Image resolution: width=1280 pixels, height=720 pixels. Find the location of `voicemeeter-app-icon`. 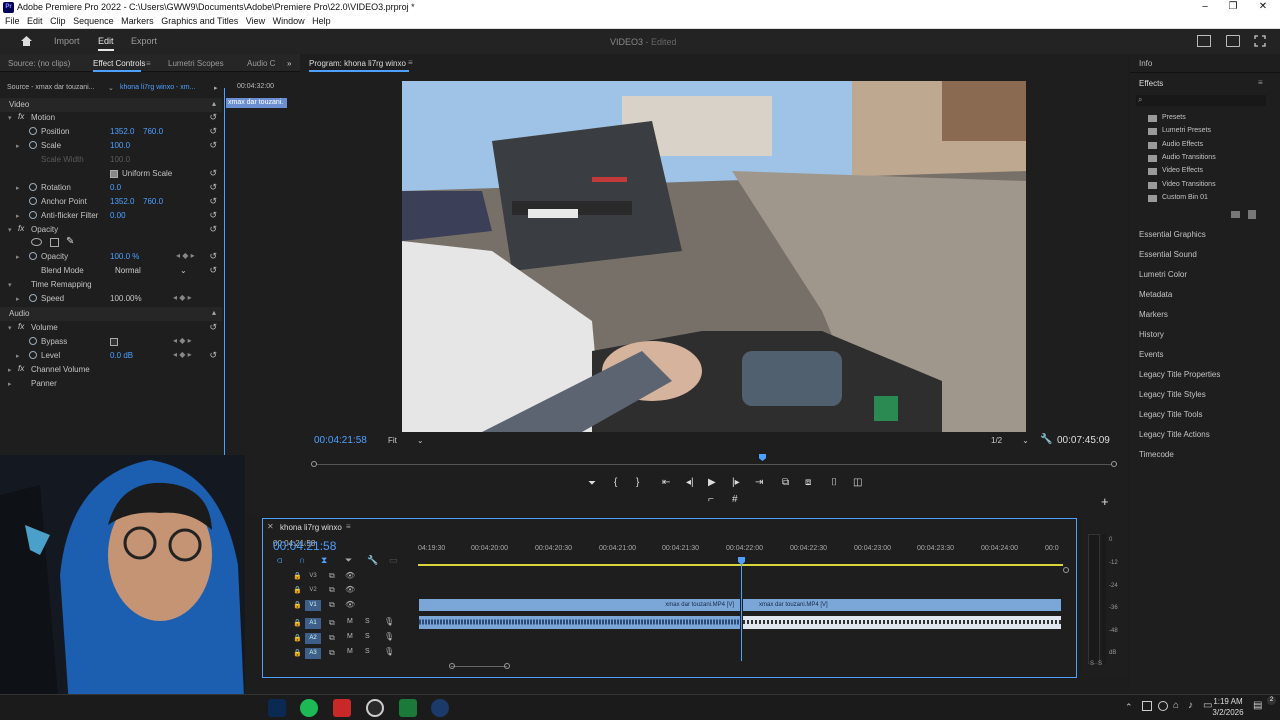

voicemeeter-app-icon is located at coordinates (342, 708).